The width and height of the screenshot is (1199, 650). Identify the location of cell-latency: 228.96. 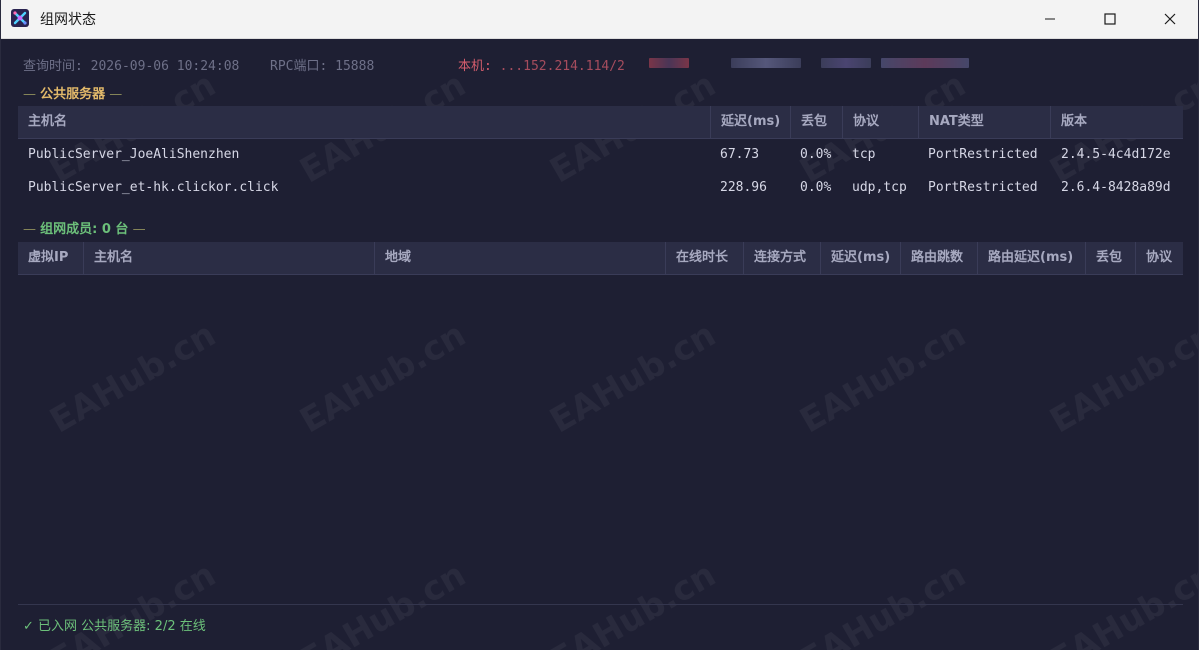
(743, 187).